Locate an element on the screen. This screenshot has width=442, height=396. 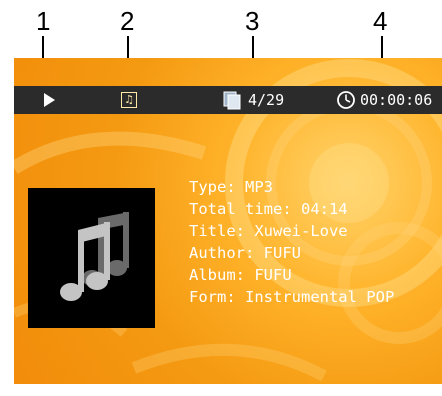
files-icon is located at coordinates (232, 100).